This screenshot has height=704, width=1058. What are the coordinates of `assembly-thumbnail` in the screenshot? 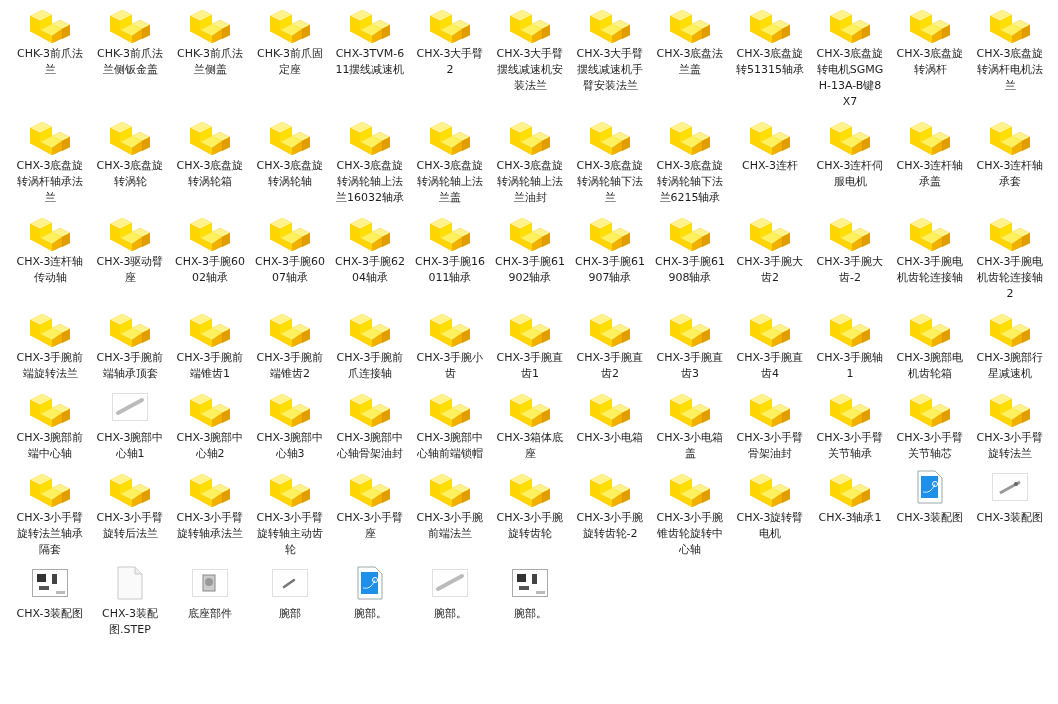 It's located at (1010, 487).